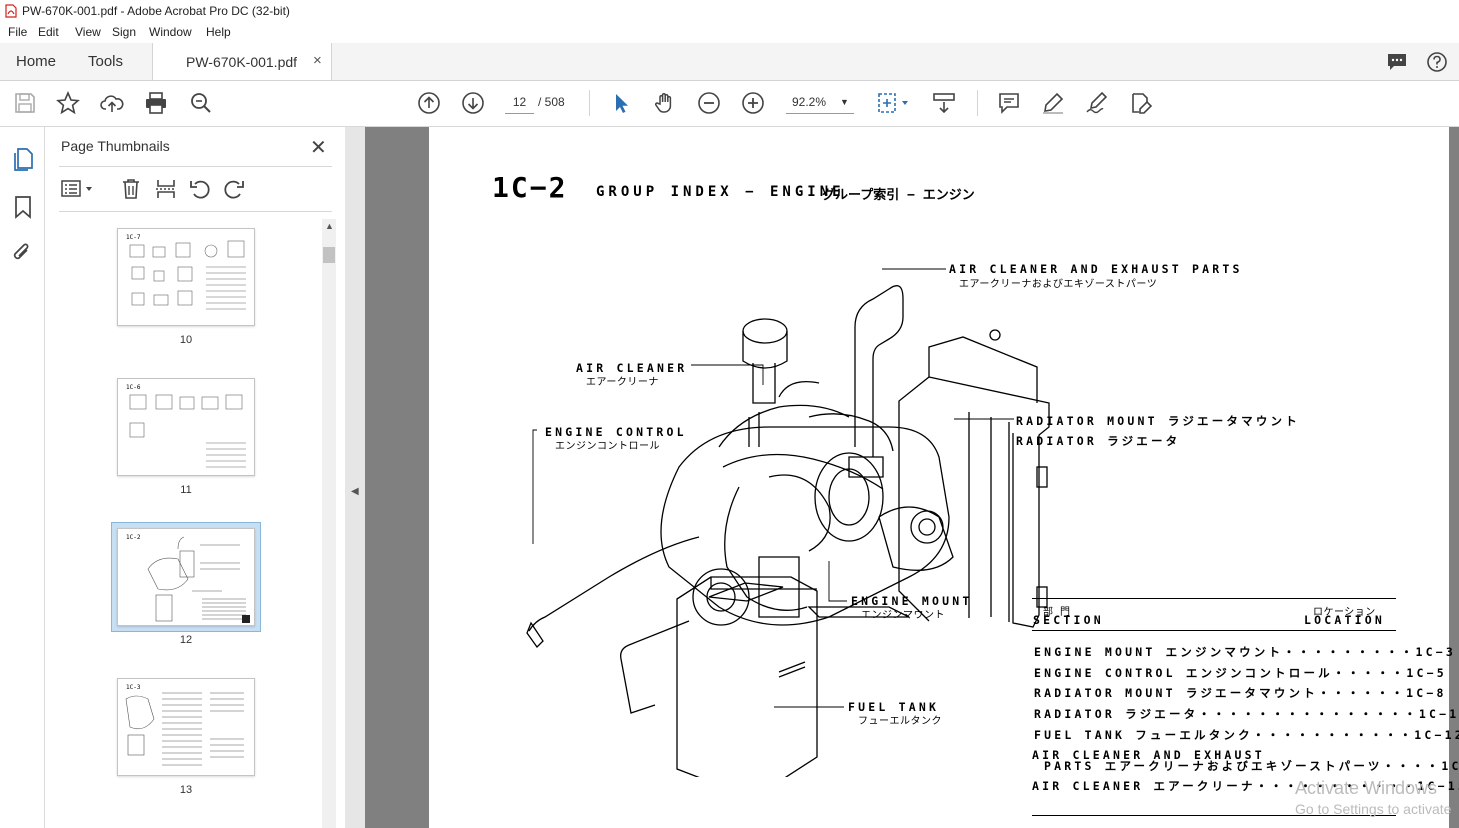 The width and height of the screenshot is (1459, 828). What do you see at coordinates (621, 103) in the screenshot?
I see `select-cursor-icon` at bounding box center [621, 103].